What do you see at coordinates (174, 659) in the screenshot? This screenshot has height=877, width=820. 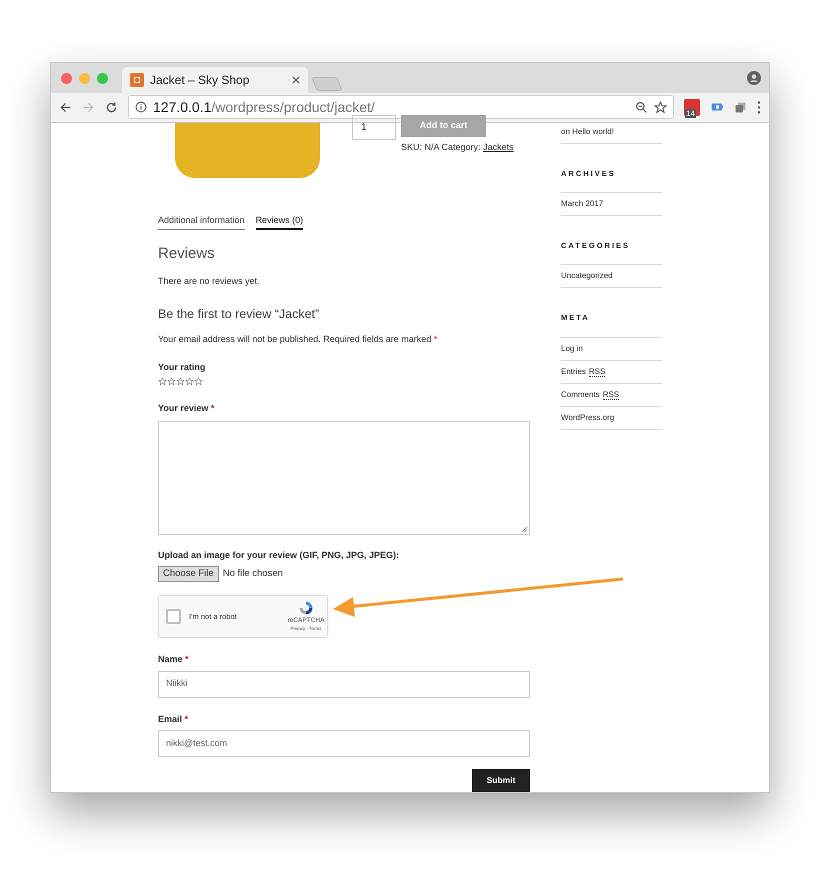 I see `name-label: Name *` at bounding box center [174, 659].